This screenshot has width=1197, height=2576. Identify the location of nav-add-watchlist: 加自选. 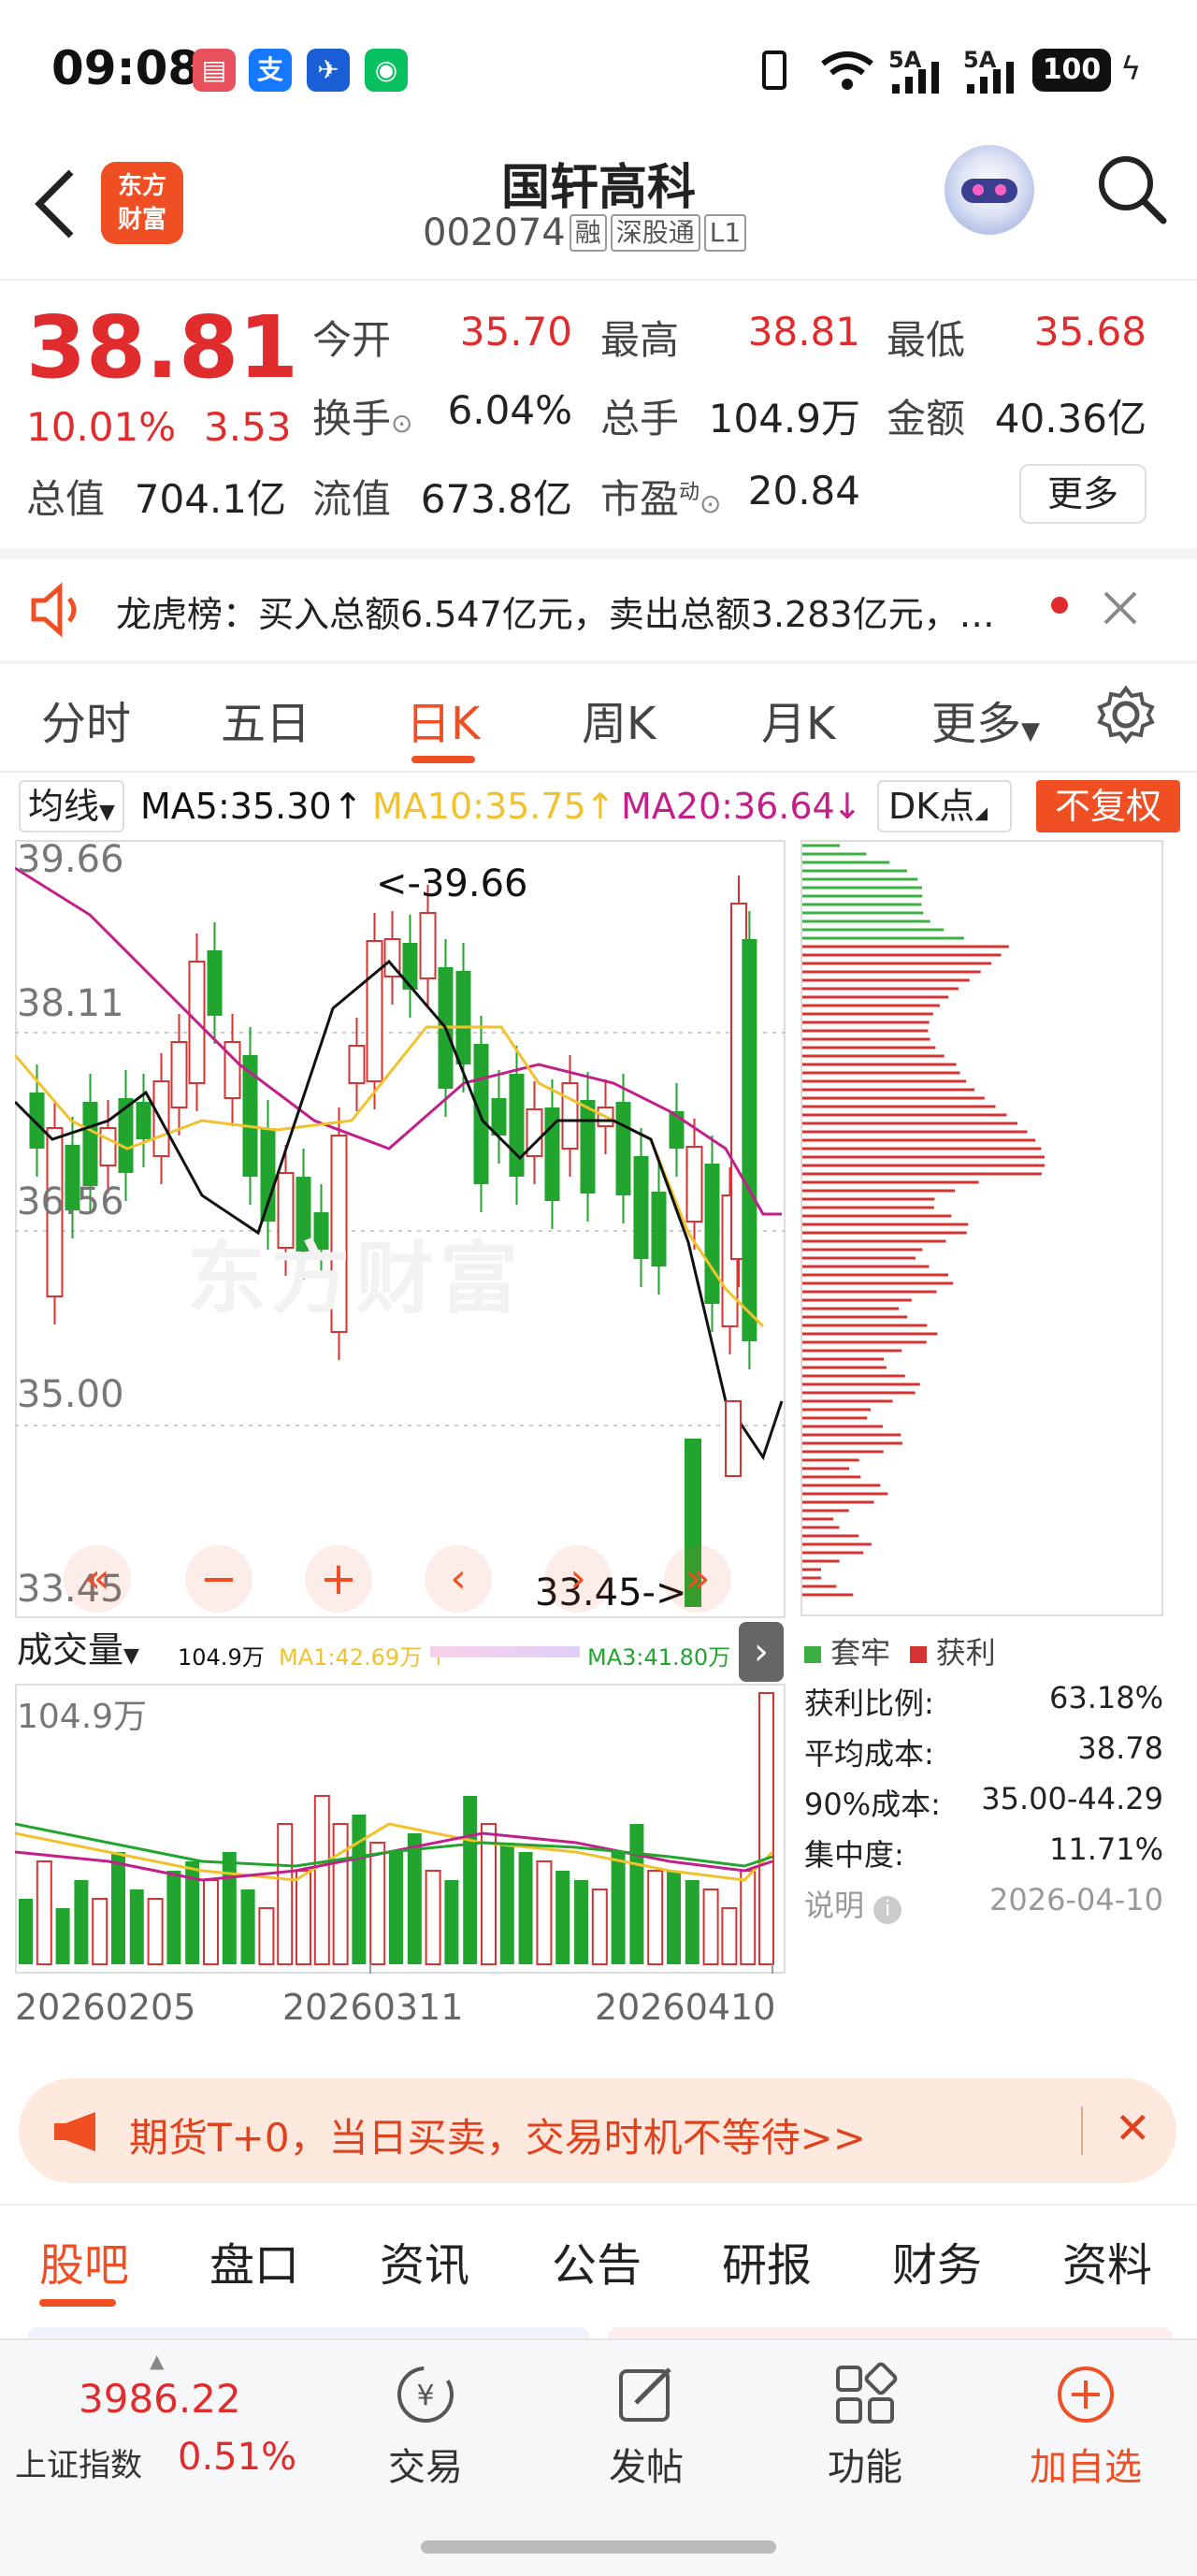
(1086, 2426).